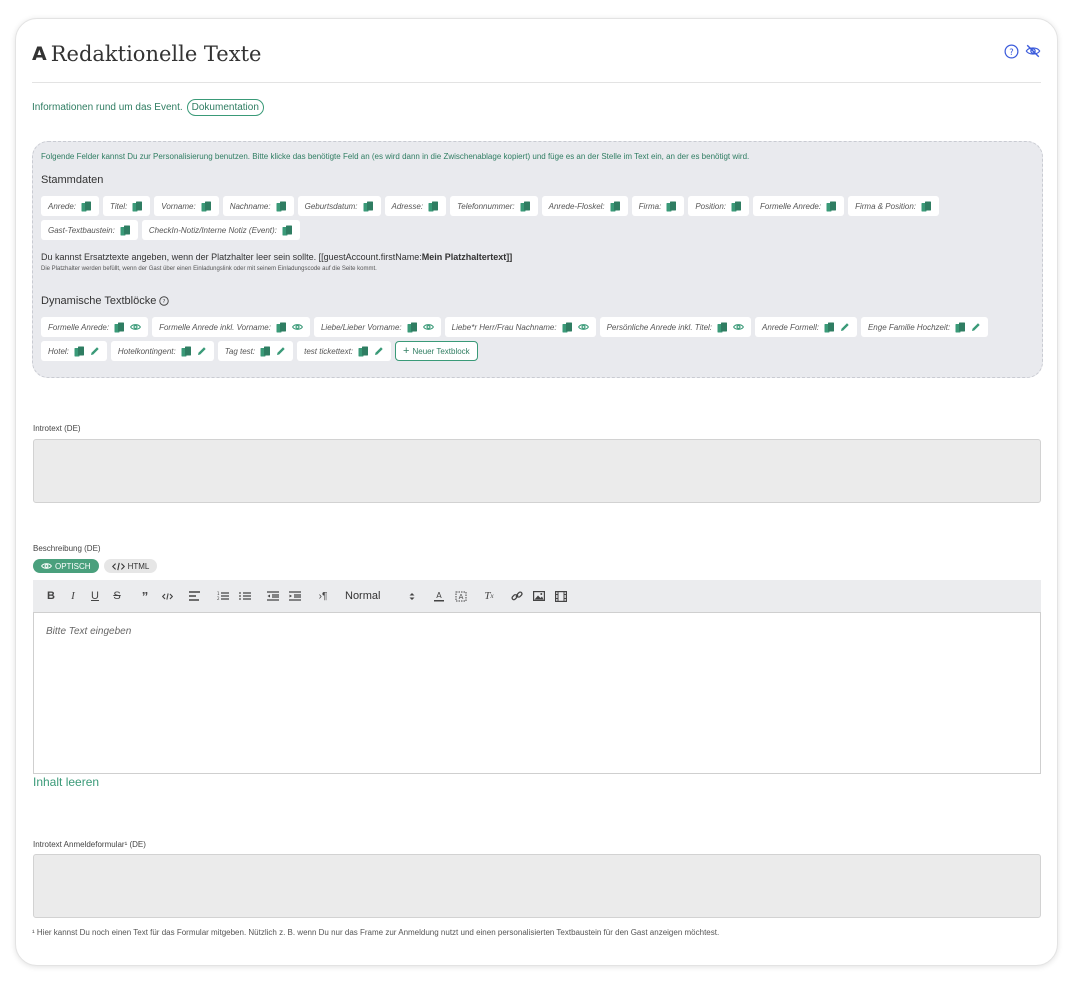 This screenshot has height=986, width=1074. Describe the element at coordinates (537, 471) in the screenshot. I see `introtext-field` at that location.